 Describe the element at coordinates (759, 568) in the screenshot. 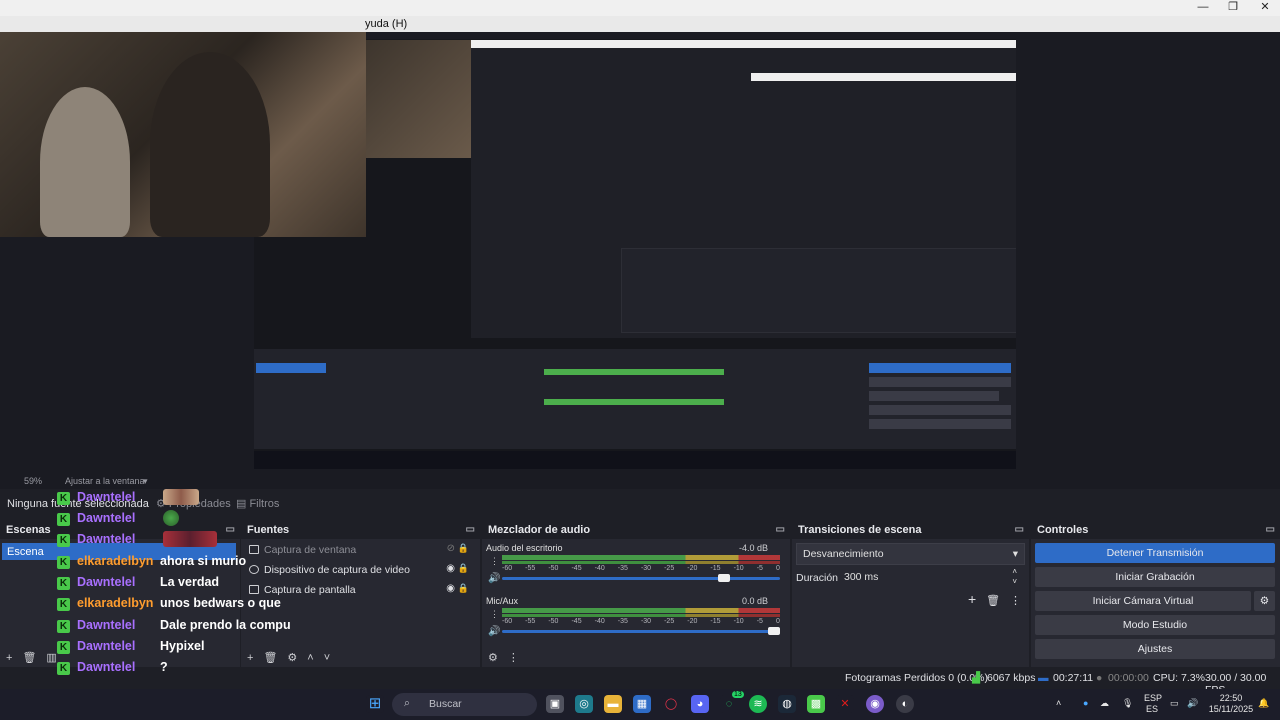

I see `db-tick: -5` at that location.